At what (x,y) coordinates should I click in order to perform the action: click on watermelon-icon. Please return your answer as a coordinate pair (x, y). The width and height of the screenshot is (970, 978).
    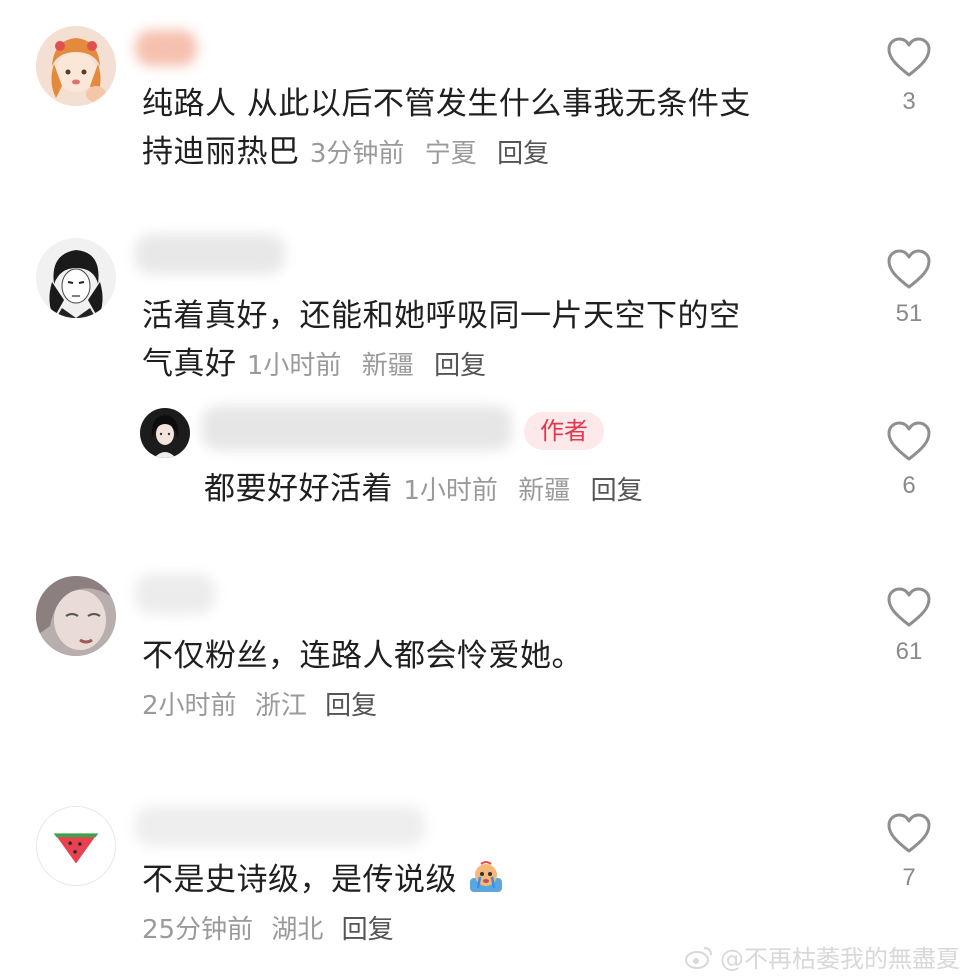
    Looking at the image, I should click on (76, 846).